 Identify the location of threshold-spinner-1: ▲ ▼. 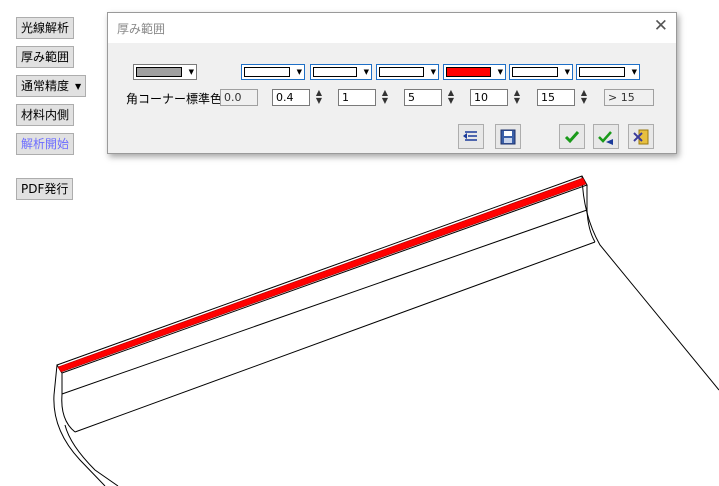
(319, 98).